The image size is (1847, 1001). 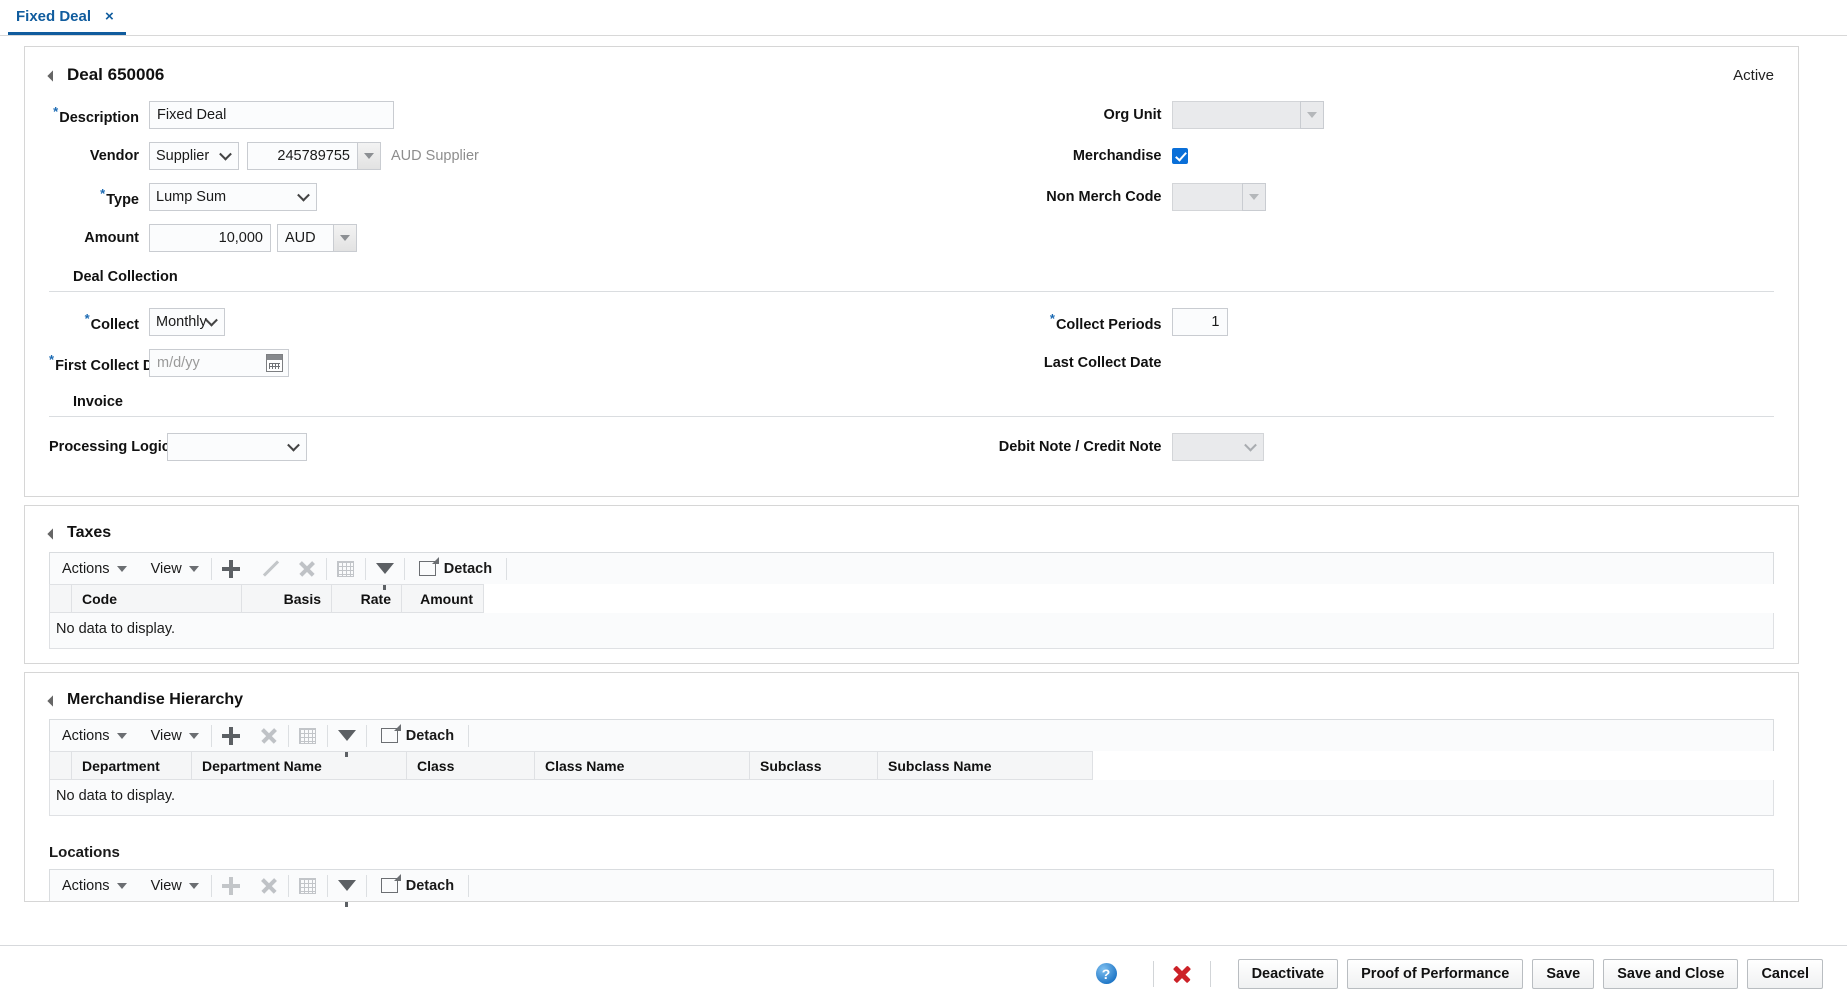 What do you see at coordinates (116, 74) in the screenshot?
I see `deal-title-text: Deal 650006` at bounding box center [116, 74].